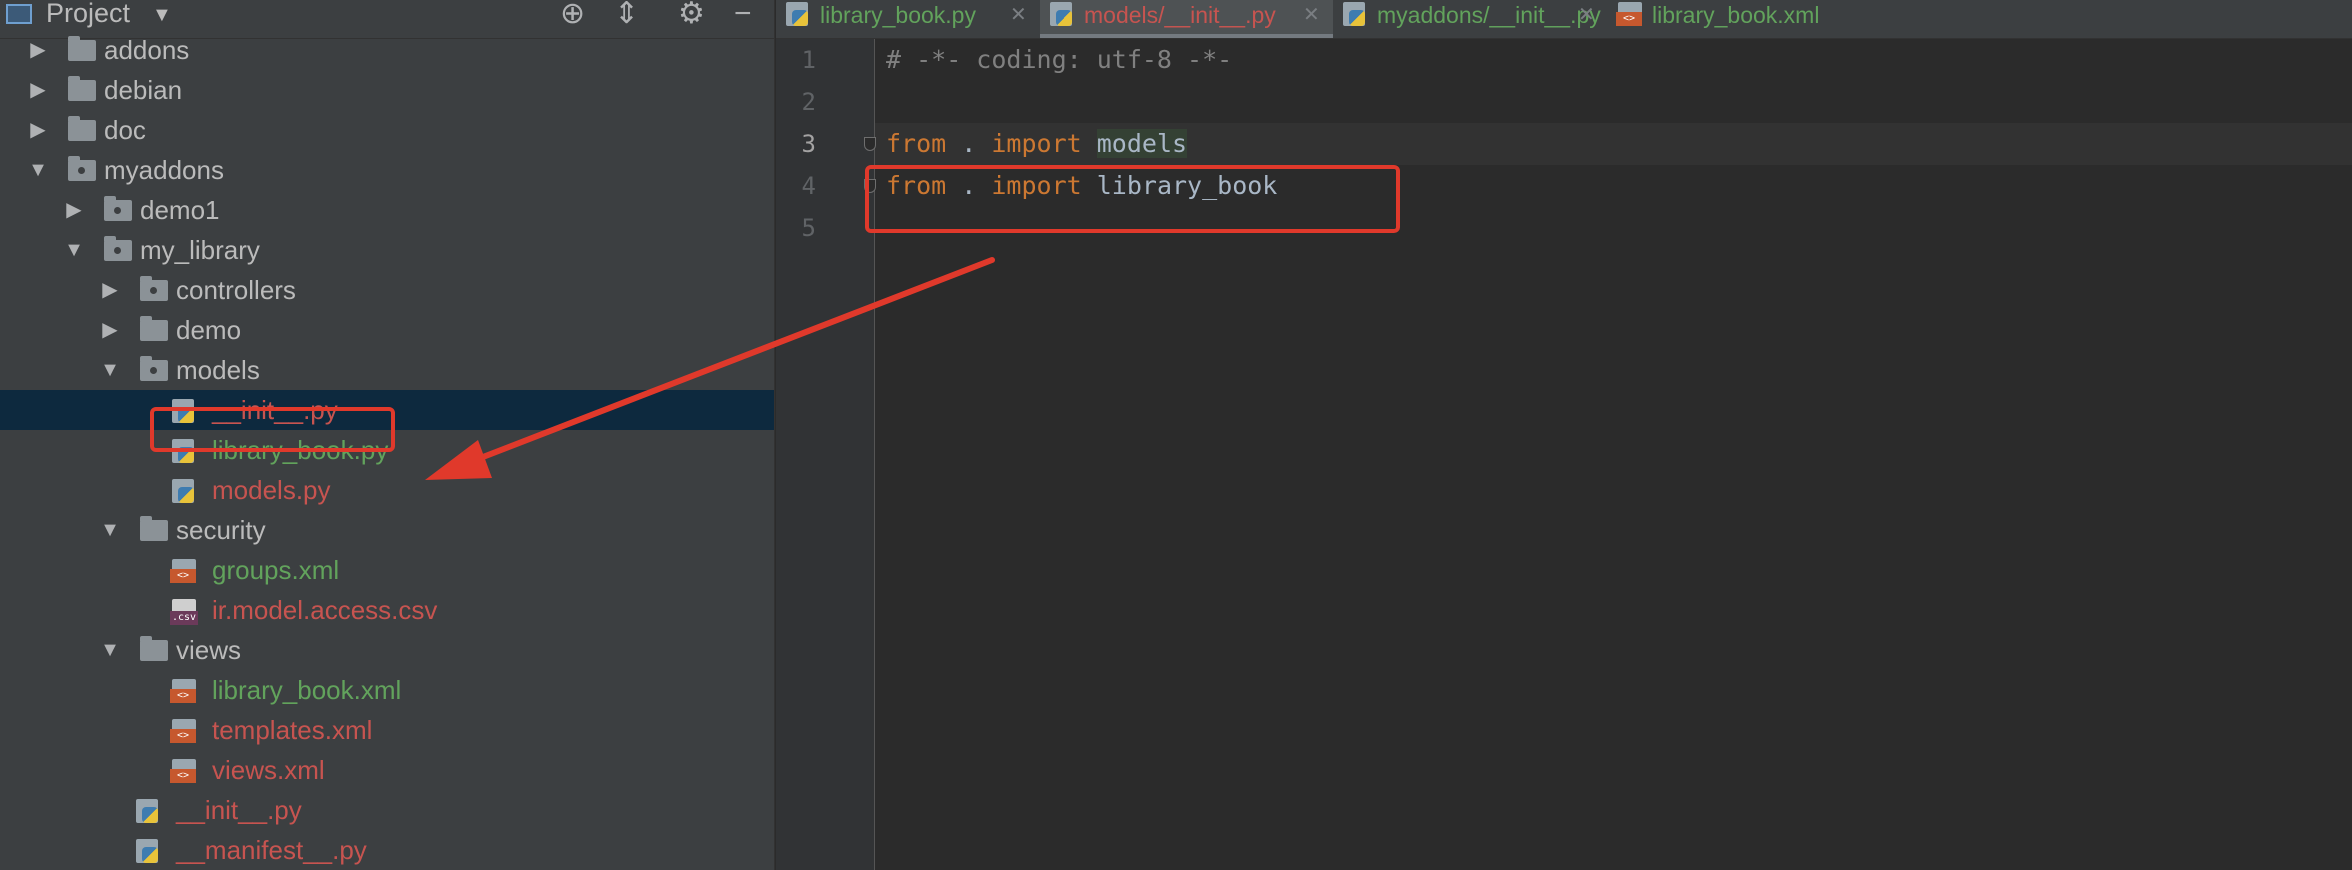  What do you see at coordinates (387, 130) in the screenshot?
I see `tree-item-doc: ▶ doc` at bounding box center [387, 130].